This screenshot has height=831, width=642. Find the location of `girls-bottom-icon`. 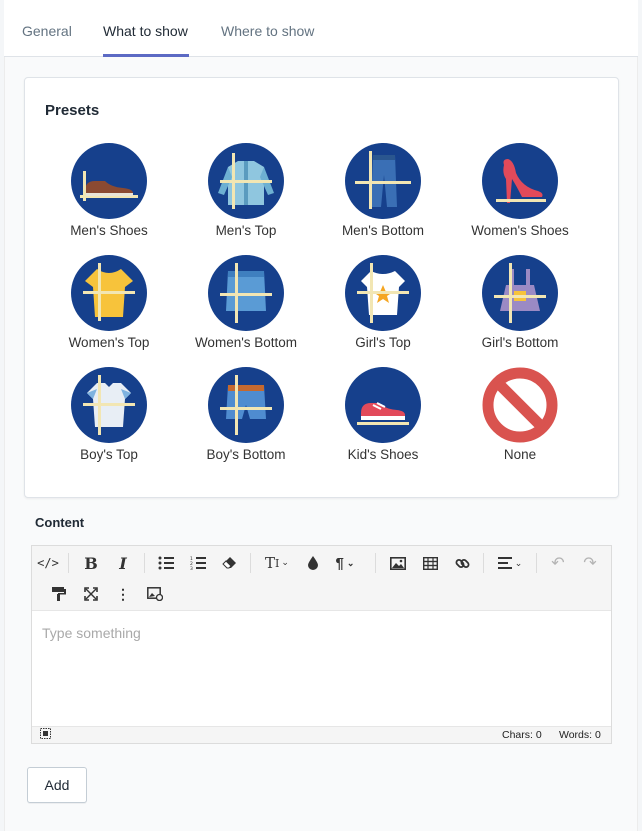

girls-bottom-icon is located at coordinates (520, 293).